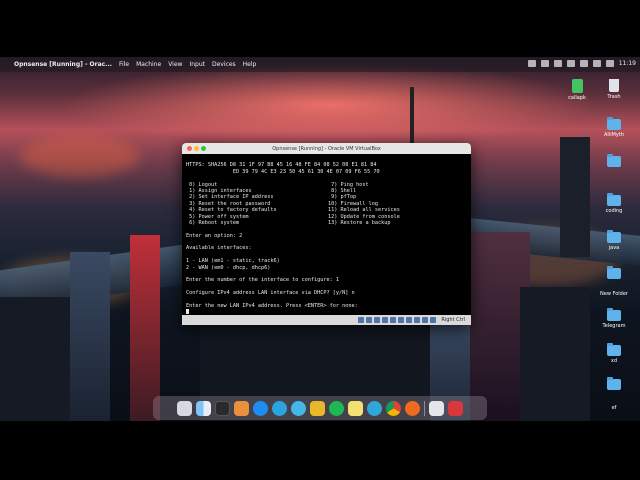 The image size is (640, 480). I want to click on control-center-icon, so click(609, 63).